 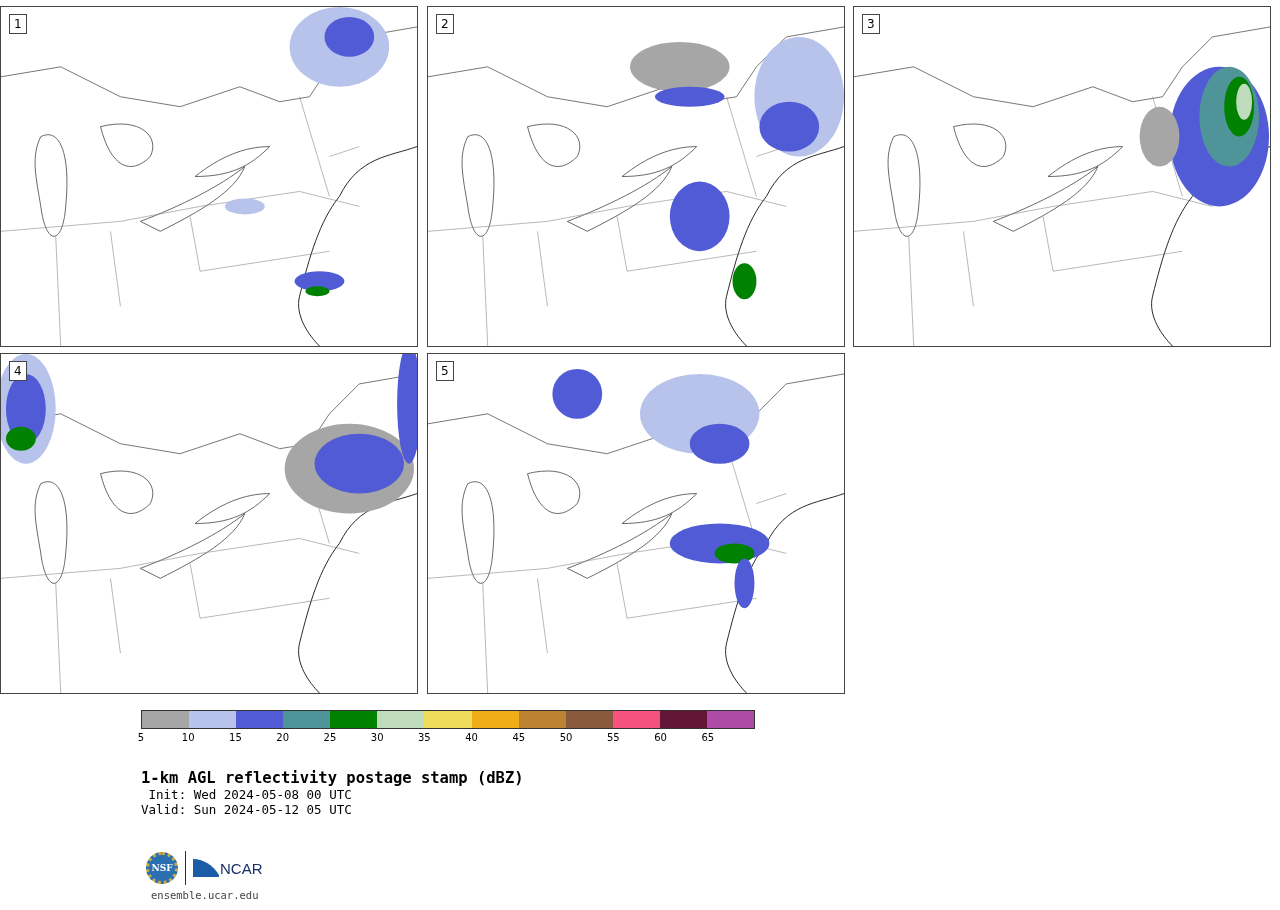 What do you see at coordinates (250, 794) in the screenshot?
I see `init-time: Init: Wed 2024-05-08 00 UTC` at bounding box center [250, 794].